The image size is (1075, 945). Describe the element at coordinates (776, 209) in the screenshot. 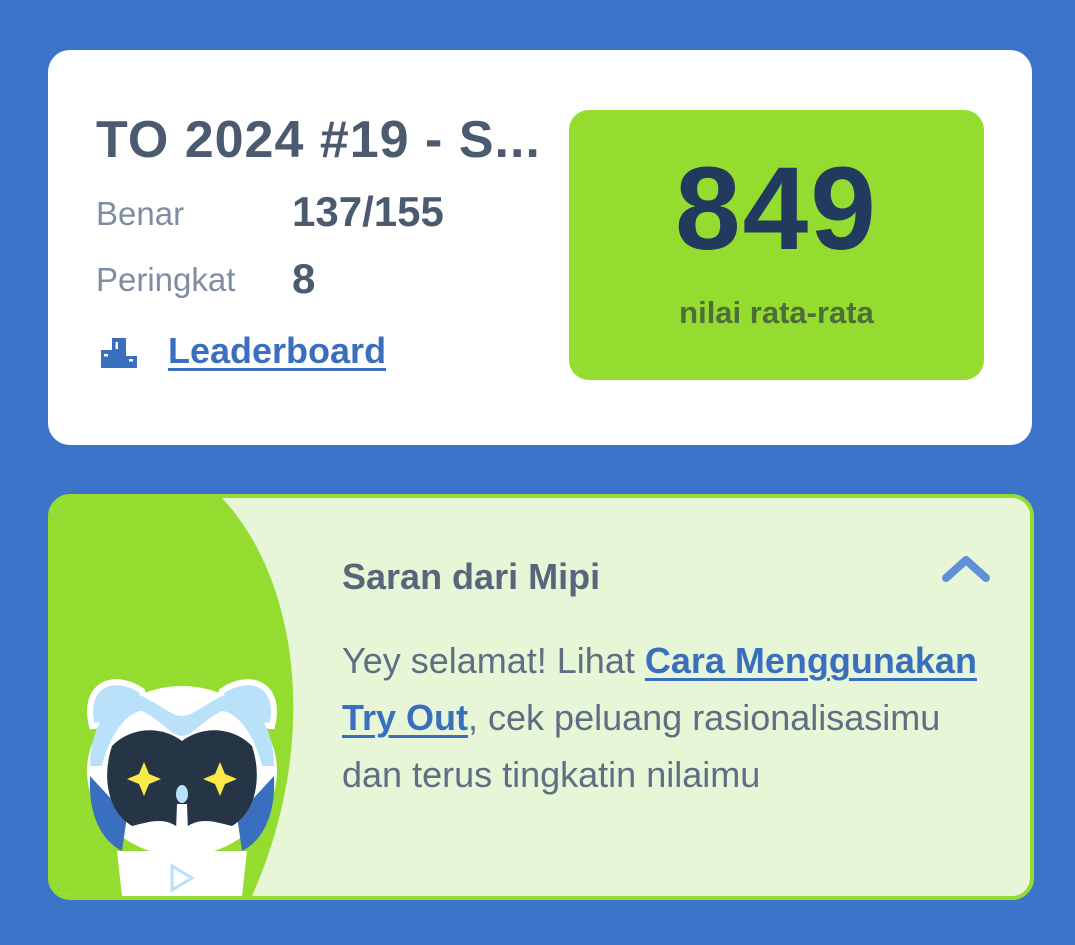

I see `average-score-value: 849` at that location.